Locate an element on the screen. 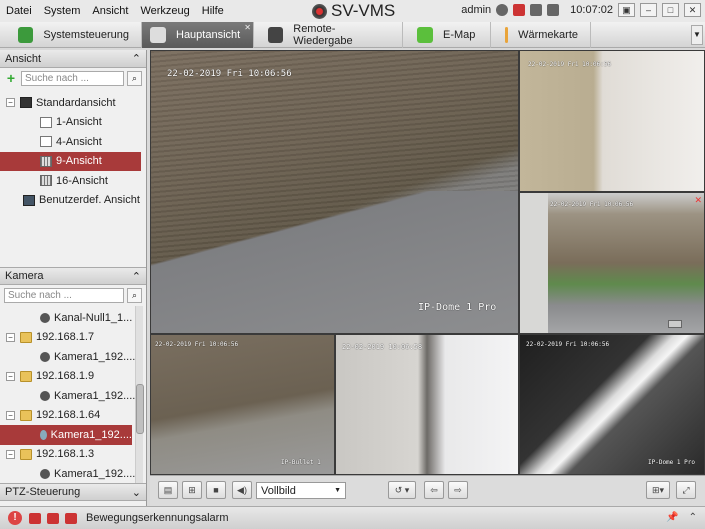 This screenshot has height=529, width=705. tree-label: 192.168.1.3 is located at coordinates (65, 454).